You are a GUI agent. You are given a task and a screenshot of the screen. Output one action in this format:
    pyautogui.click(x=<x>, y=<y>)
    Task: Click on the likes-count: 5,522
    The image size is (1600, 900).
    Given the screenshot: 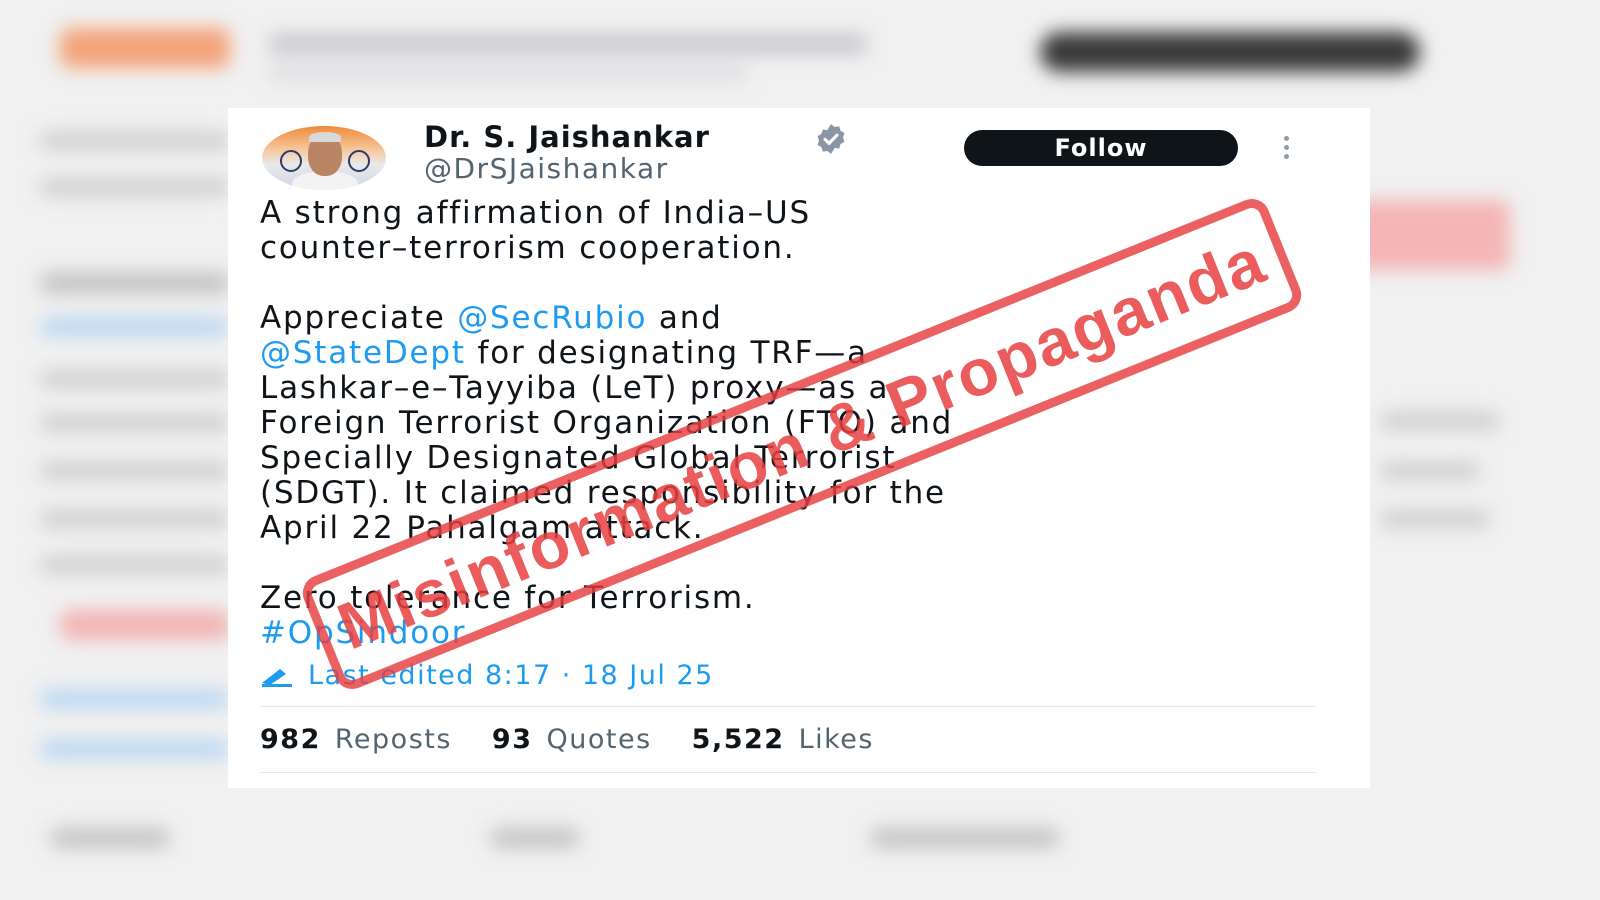 What is the action you would take?
    pyautogui.click(x=738, y=739)
    